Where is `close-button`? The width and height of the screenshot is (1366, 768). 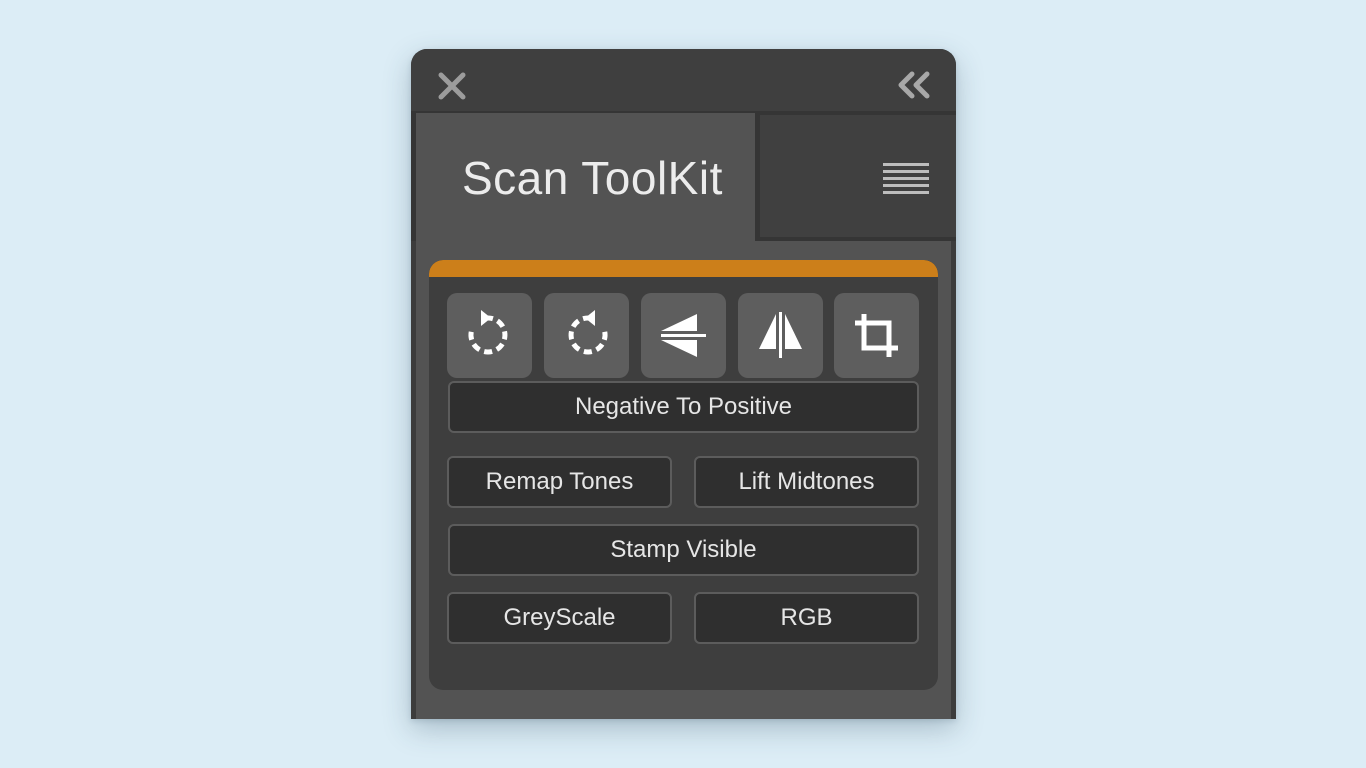
close-button is located at coordinates (452, 86).